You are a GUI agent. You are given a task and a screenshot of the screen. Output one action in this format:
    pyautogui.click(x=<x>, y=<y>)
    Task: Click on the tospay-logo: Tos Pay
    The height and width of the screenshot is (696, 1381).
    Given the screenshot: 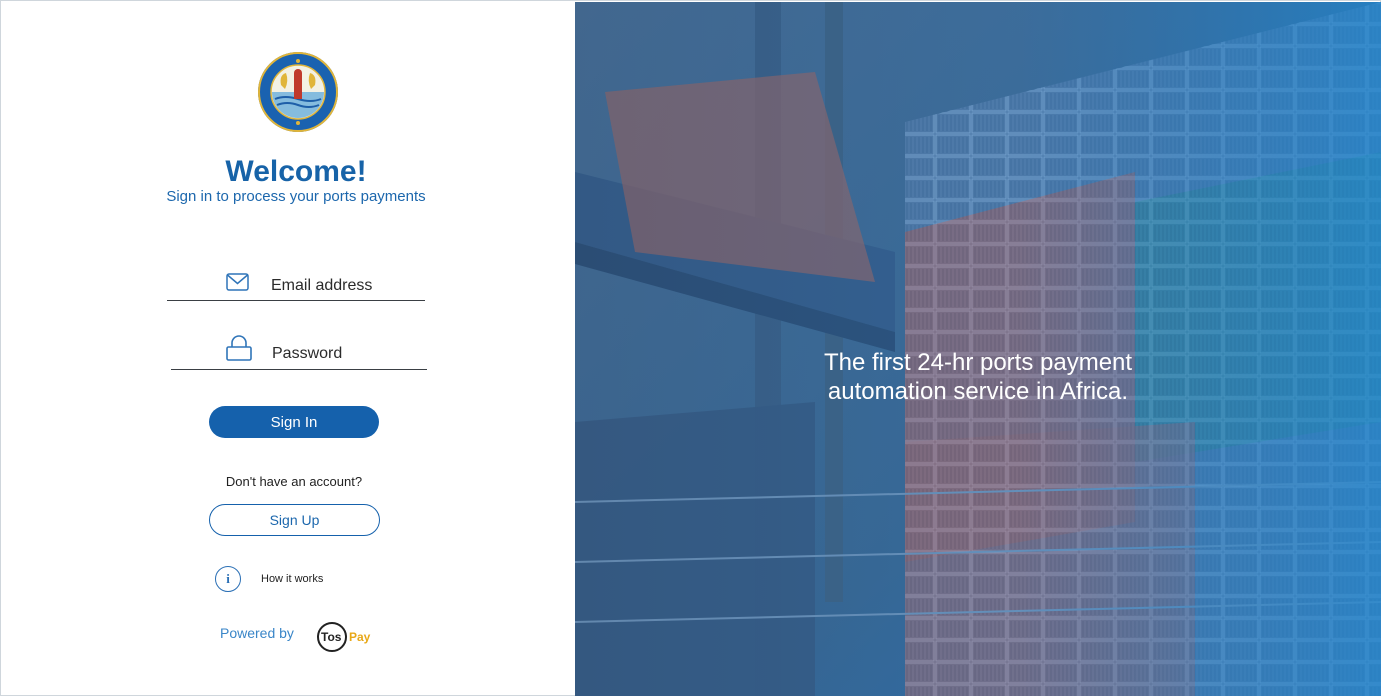 What is the action you would take?
    pyautogui.click(x=347, y=637)
    